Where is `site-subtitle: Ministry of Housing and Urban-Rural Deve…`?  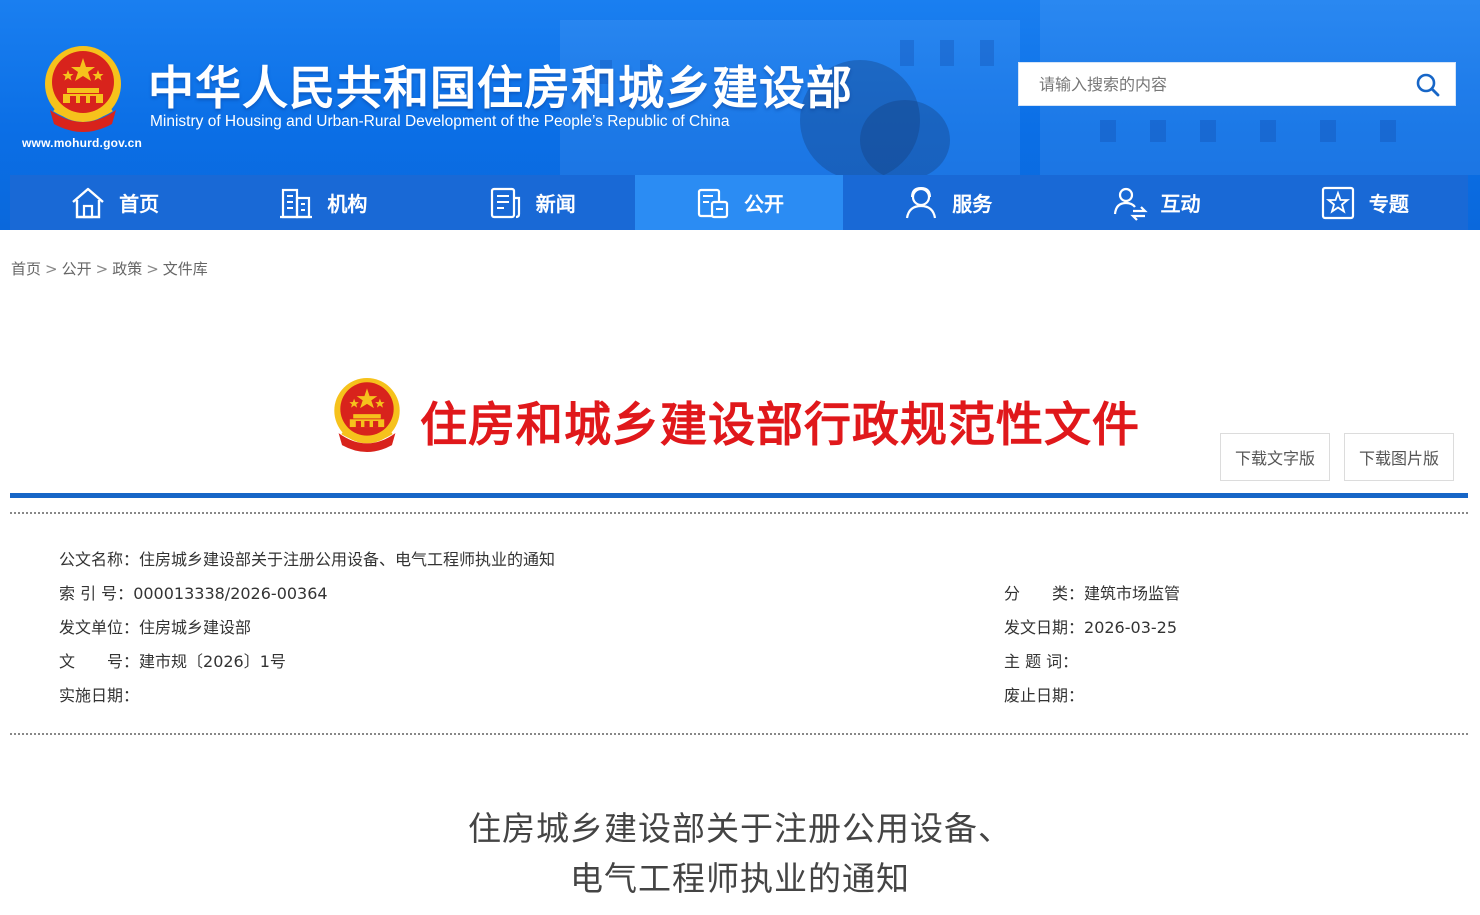 site-subtitle: Ministry of Housing and Urban-Rural Deve… is located at coordinates (440, 121).